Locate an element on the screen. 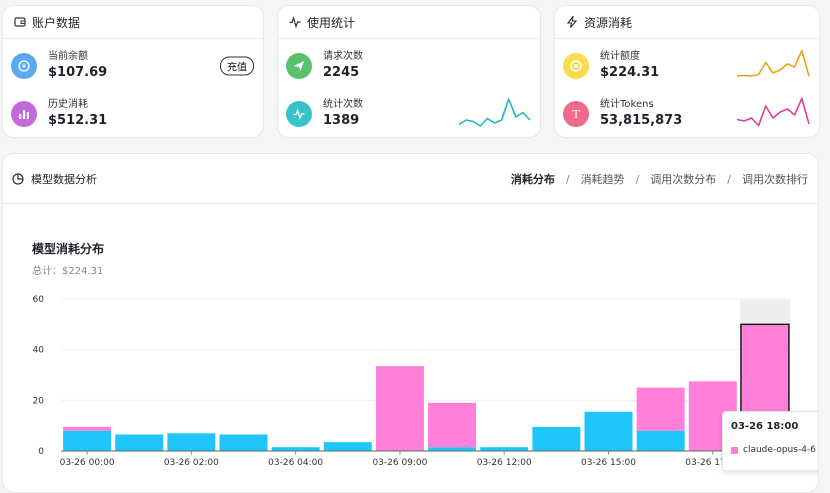 Image resolution: width=830 pixels, height=493 pixels. y-tick-label: 20 is located at coordinates (39, 401).